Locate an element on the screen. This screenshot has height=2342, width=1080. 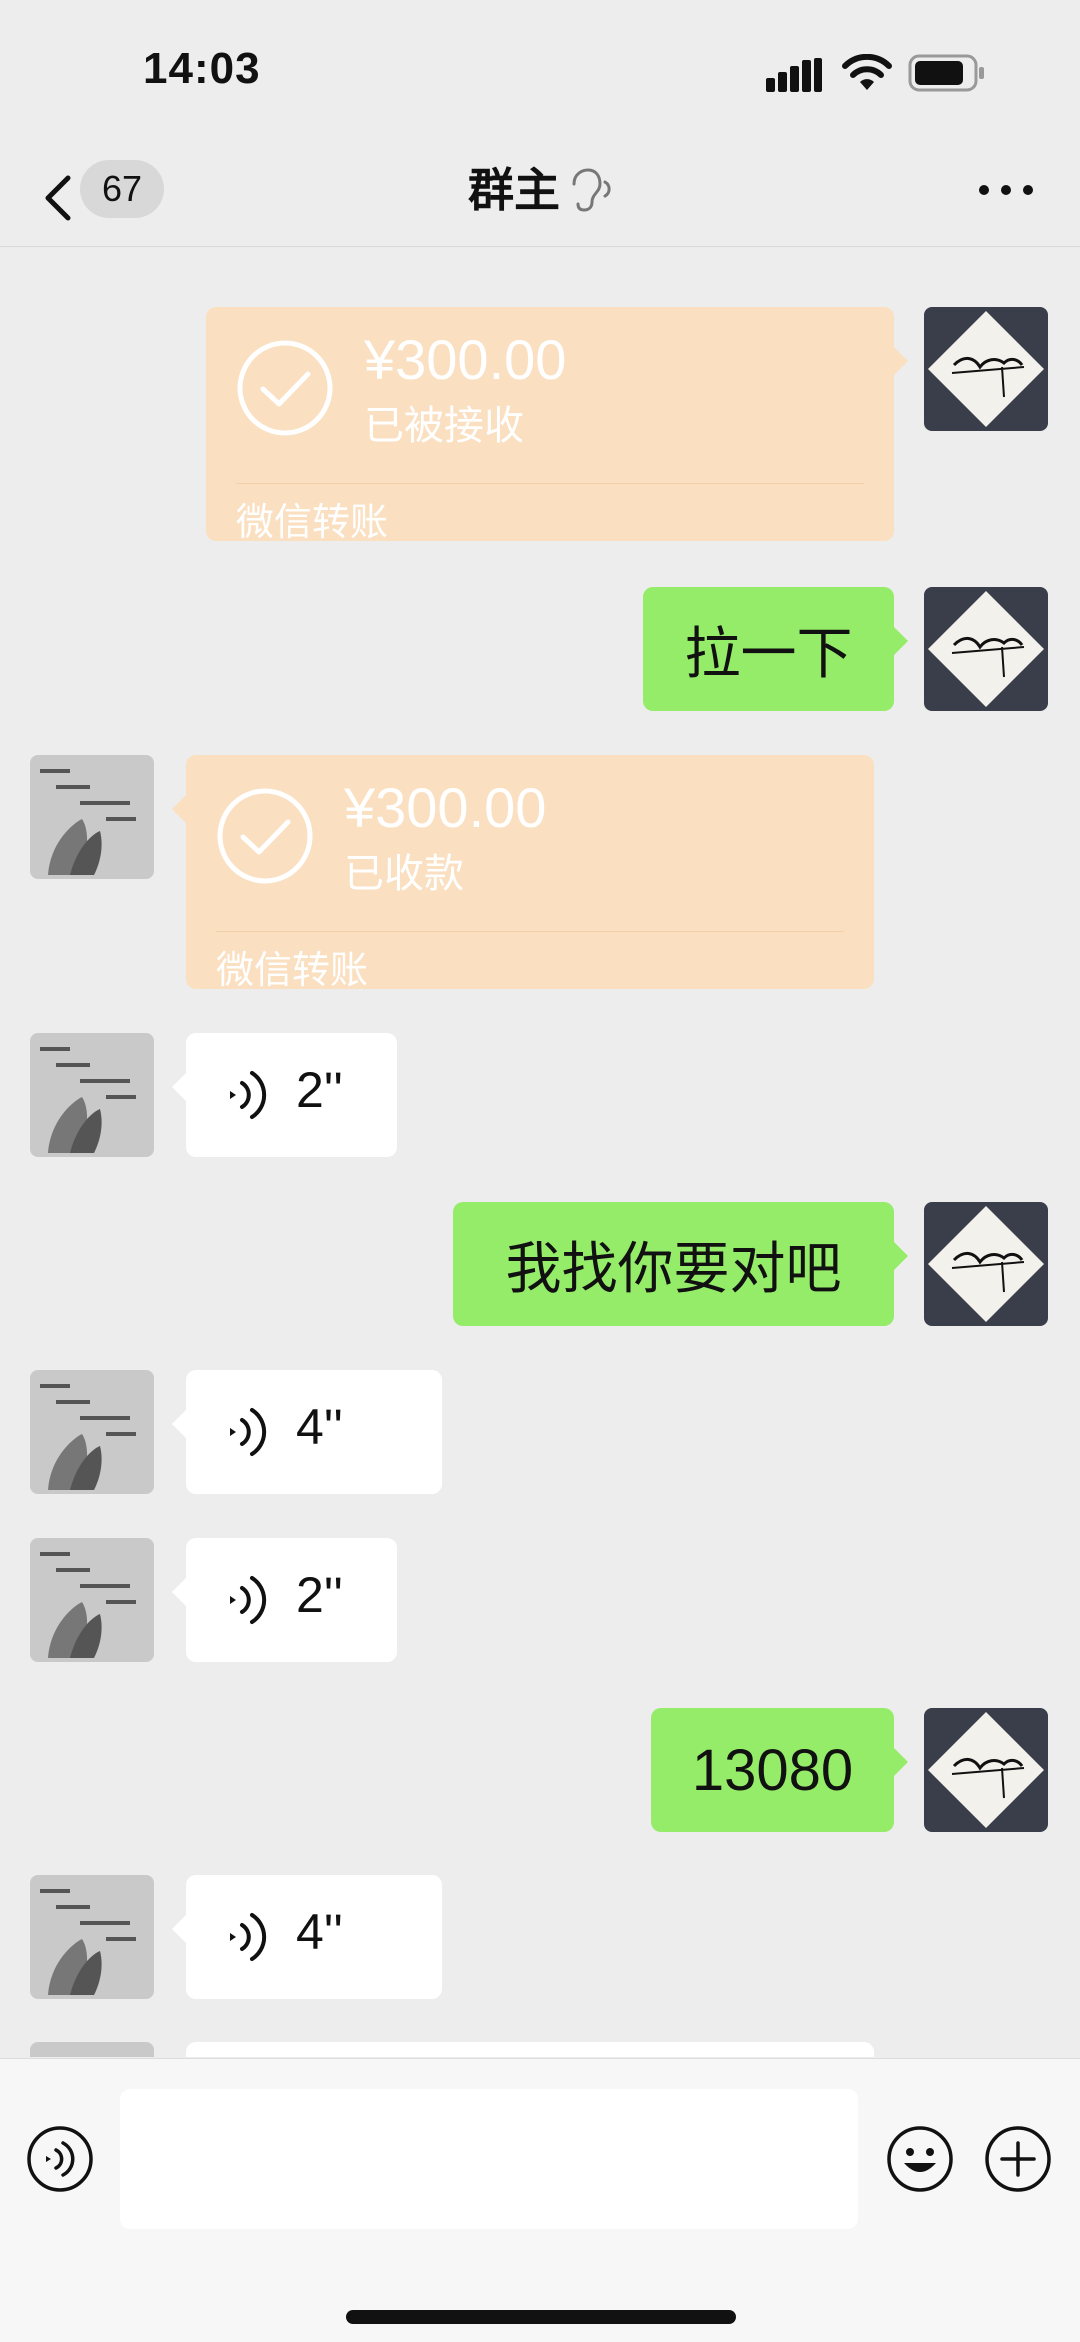
message-text: 拉一下 is located at coordinates (768, 654).